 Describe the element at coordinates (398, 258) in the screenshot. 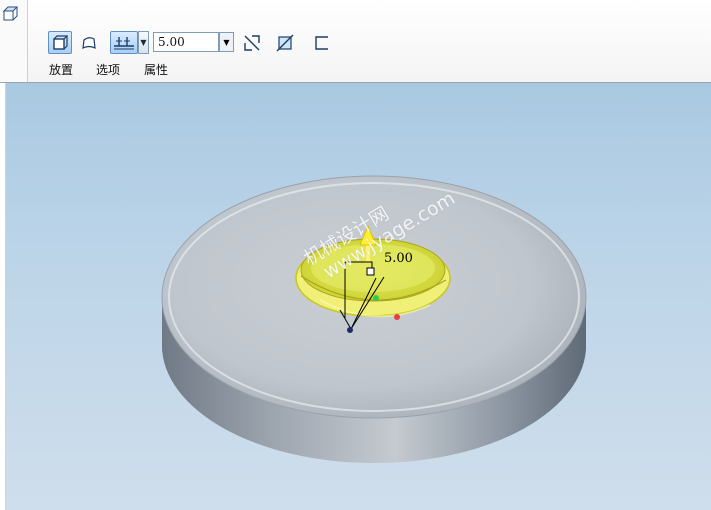

I see `dimension-value-label: 5.00` at that location.